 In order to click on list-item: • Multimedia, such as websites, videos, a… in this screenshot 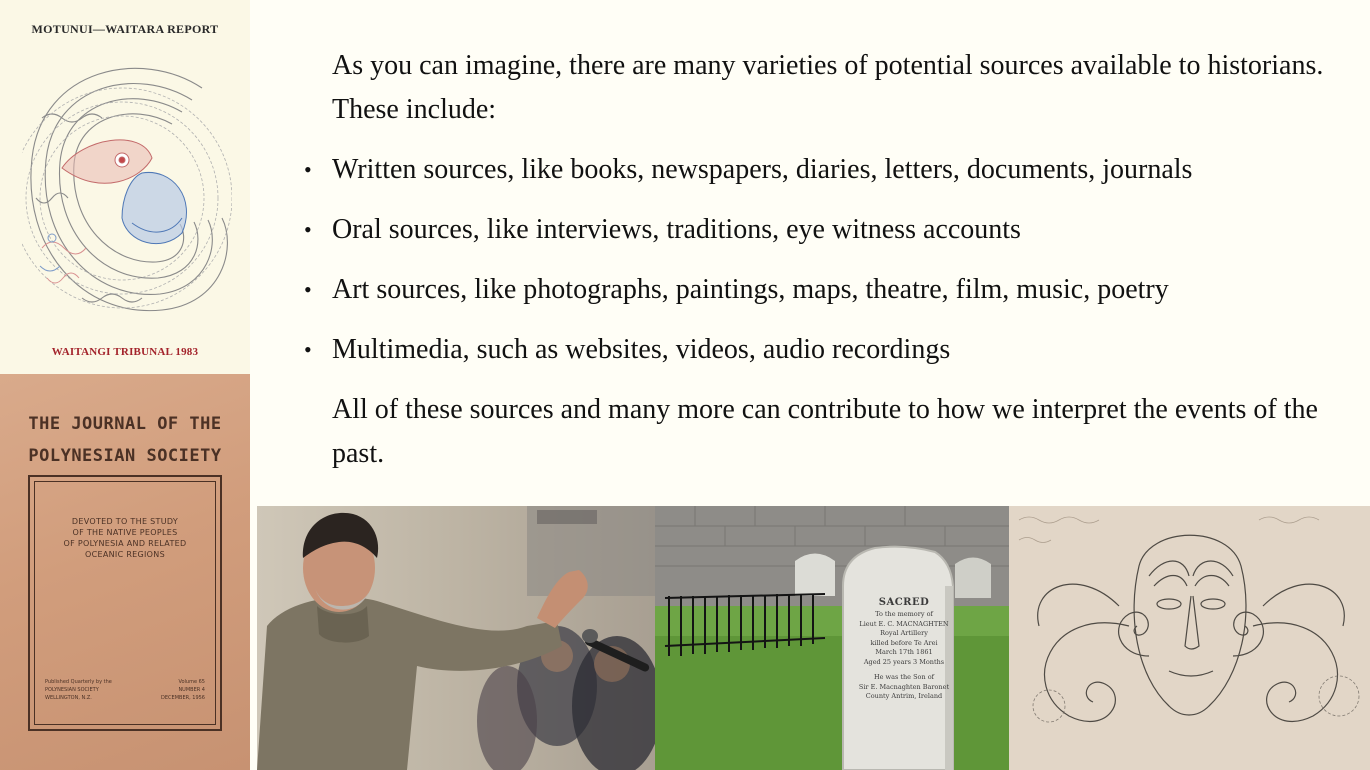, I will do `click(820, 350)`.